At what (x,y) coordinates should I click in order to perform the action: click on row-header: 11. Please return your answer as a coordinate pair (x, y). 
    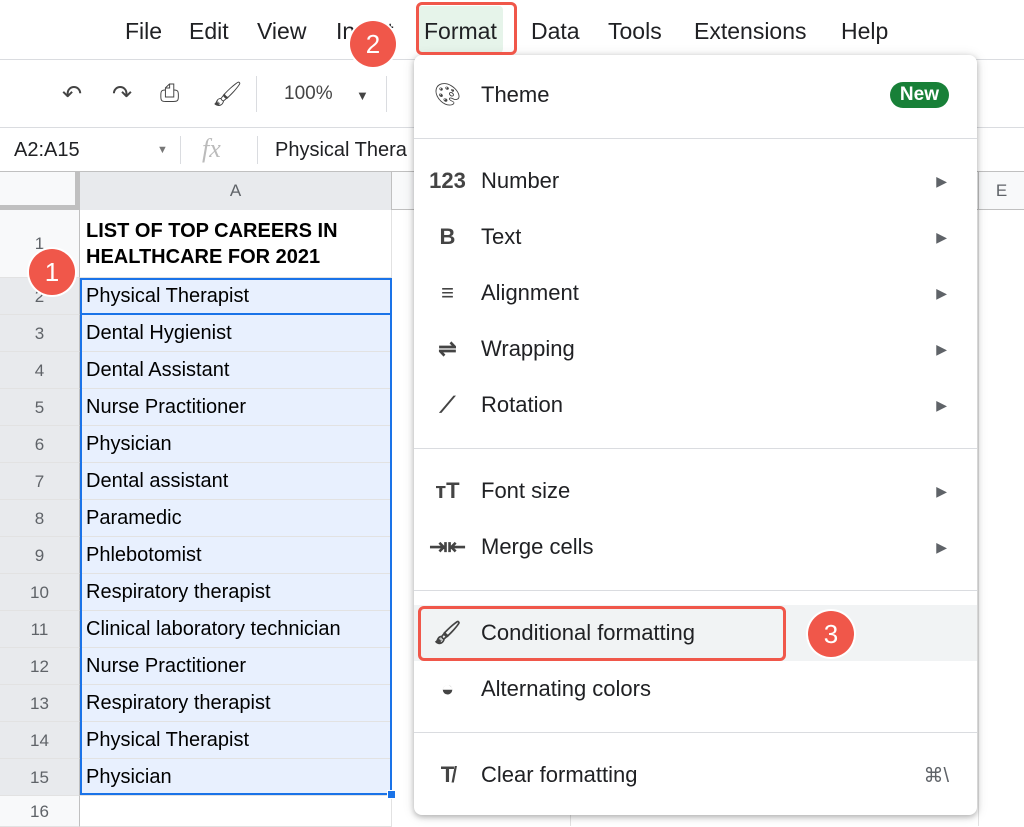
    Looking at the image, I should click on (40, 629).